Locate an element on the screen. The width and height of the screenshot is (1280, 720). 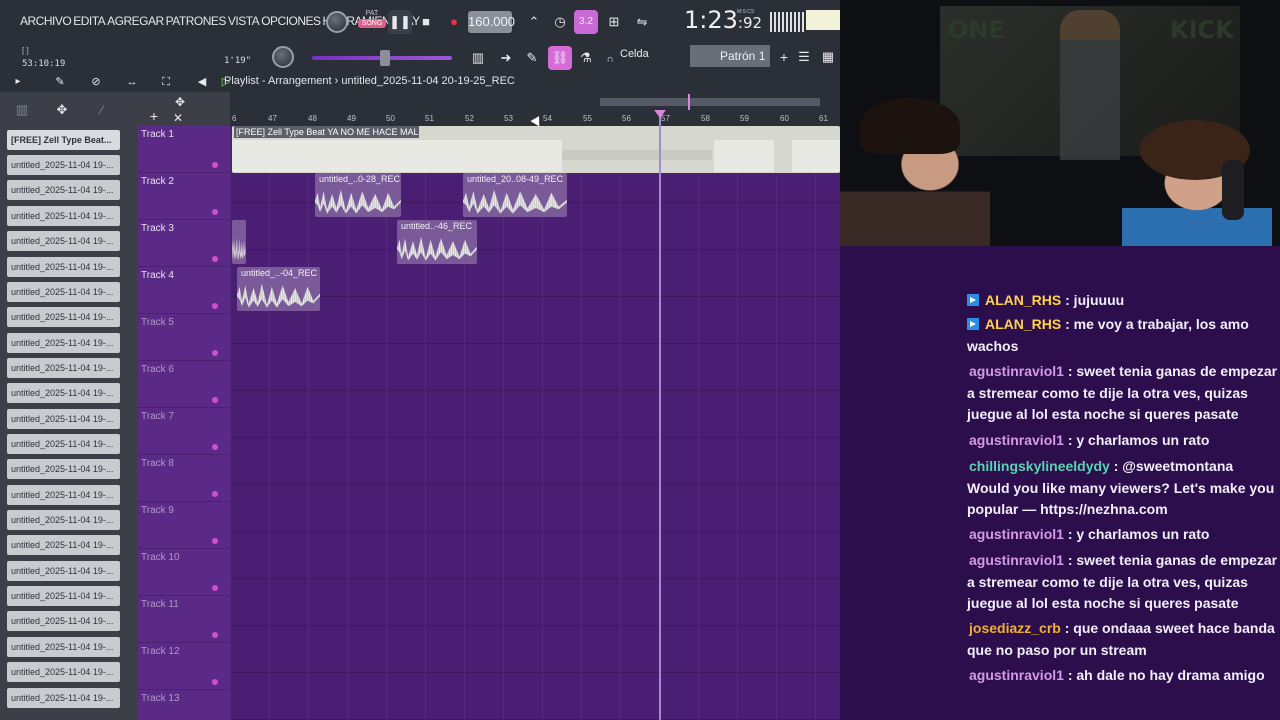
expand-icon: ✥ is located at coordinates (62, 110).